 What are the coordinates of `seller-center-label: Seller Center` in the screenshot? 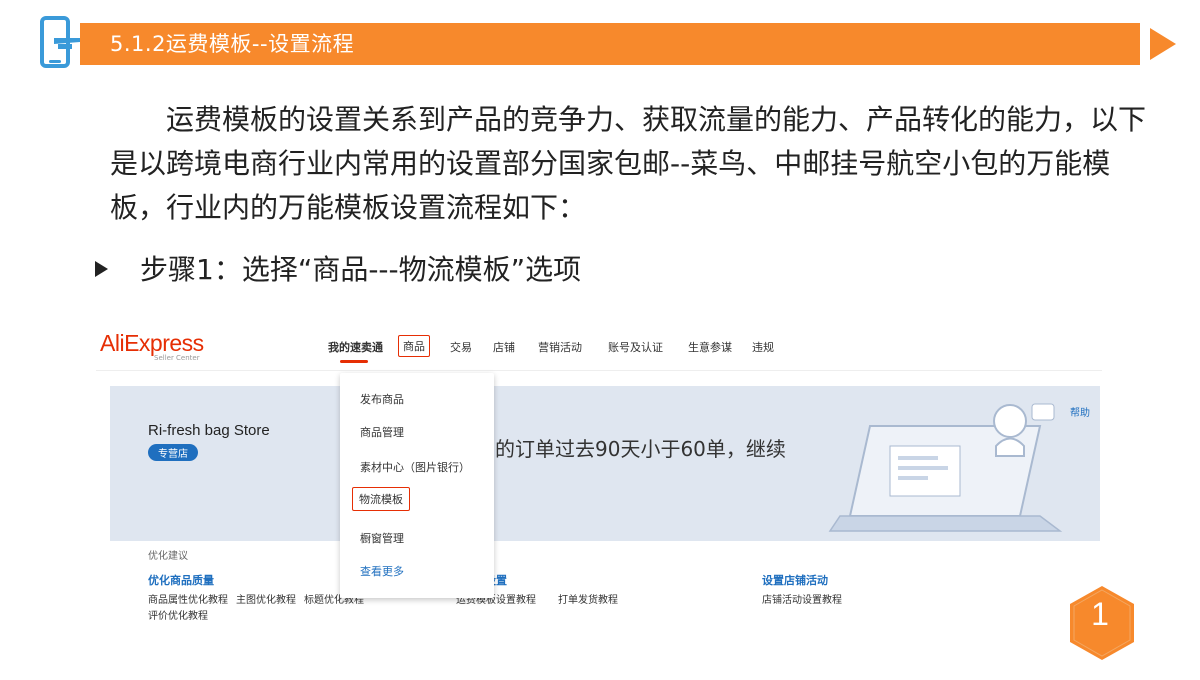 It's located at (177, 358).